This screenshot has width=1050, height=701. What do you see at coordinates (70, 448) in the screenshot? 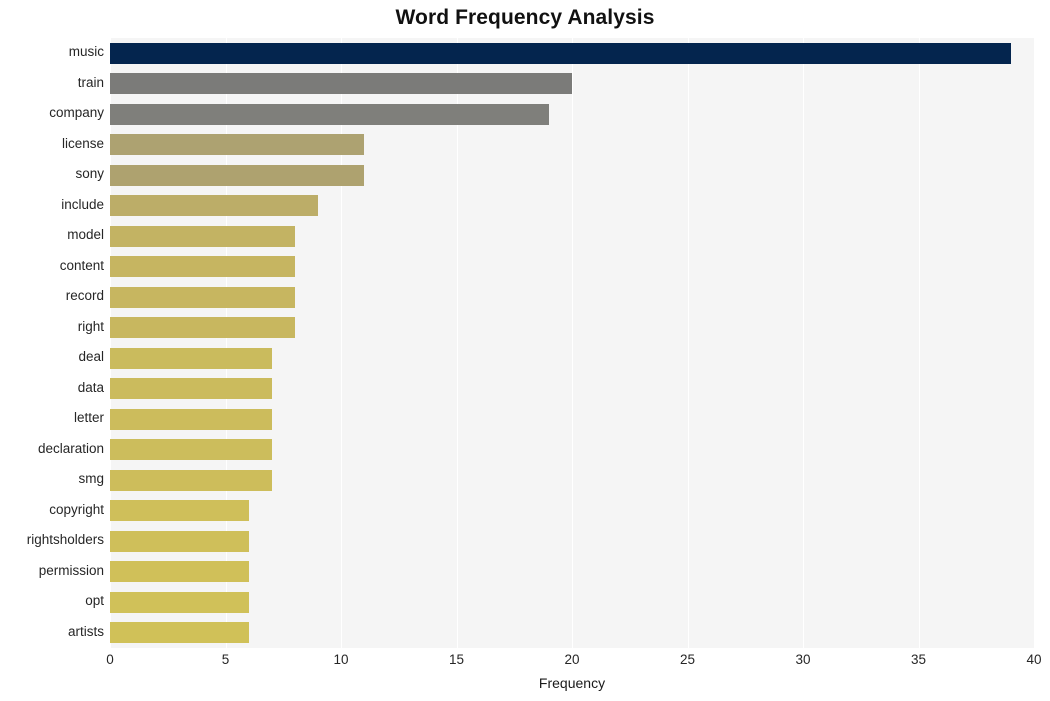
I see `y-tick-label-declaration: declaration` at bounding box center [70, 448].